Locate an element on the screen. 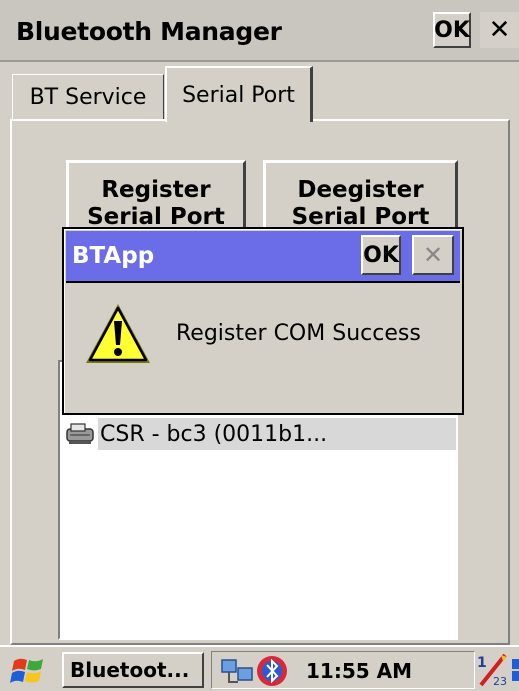 The width and height of the screenshot is (519, 691). warning-icon is located at coordinates (118, 333).